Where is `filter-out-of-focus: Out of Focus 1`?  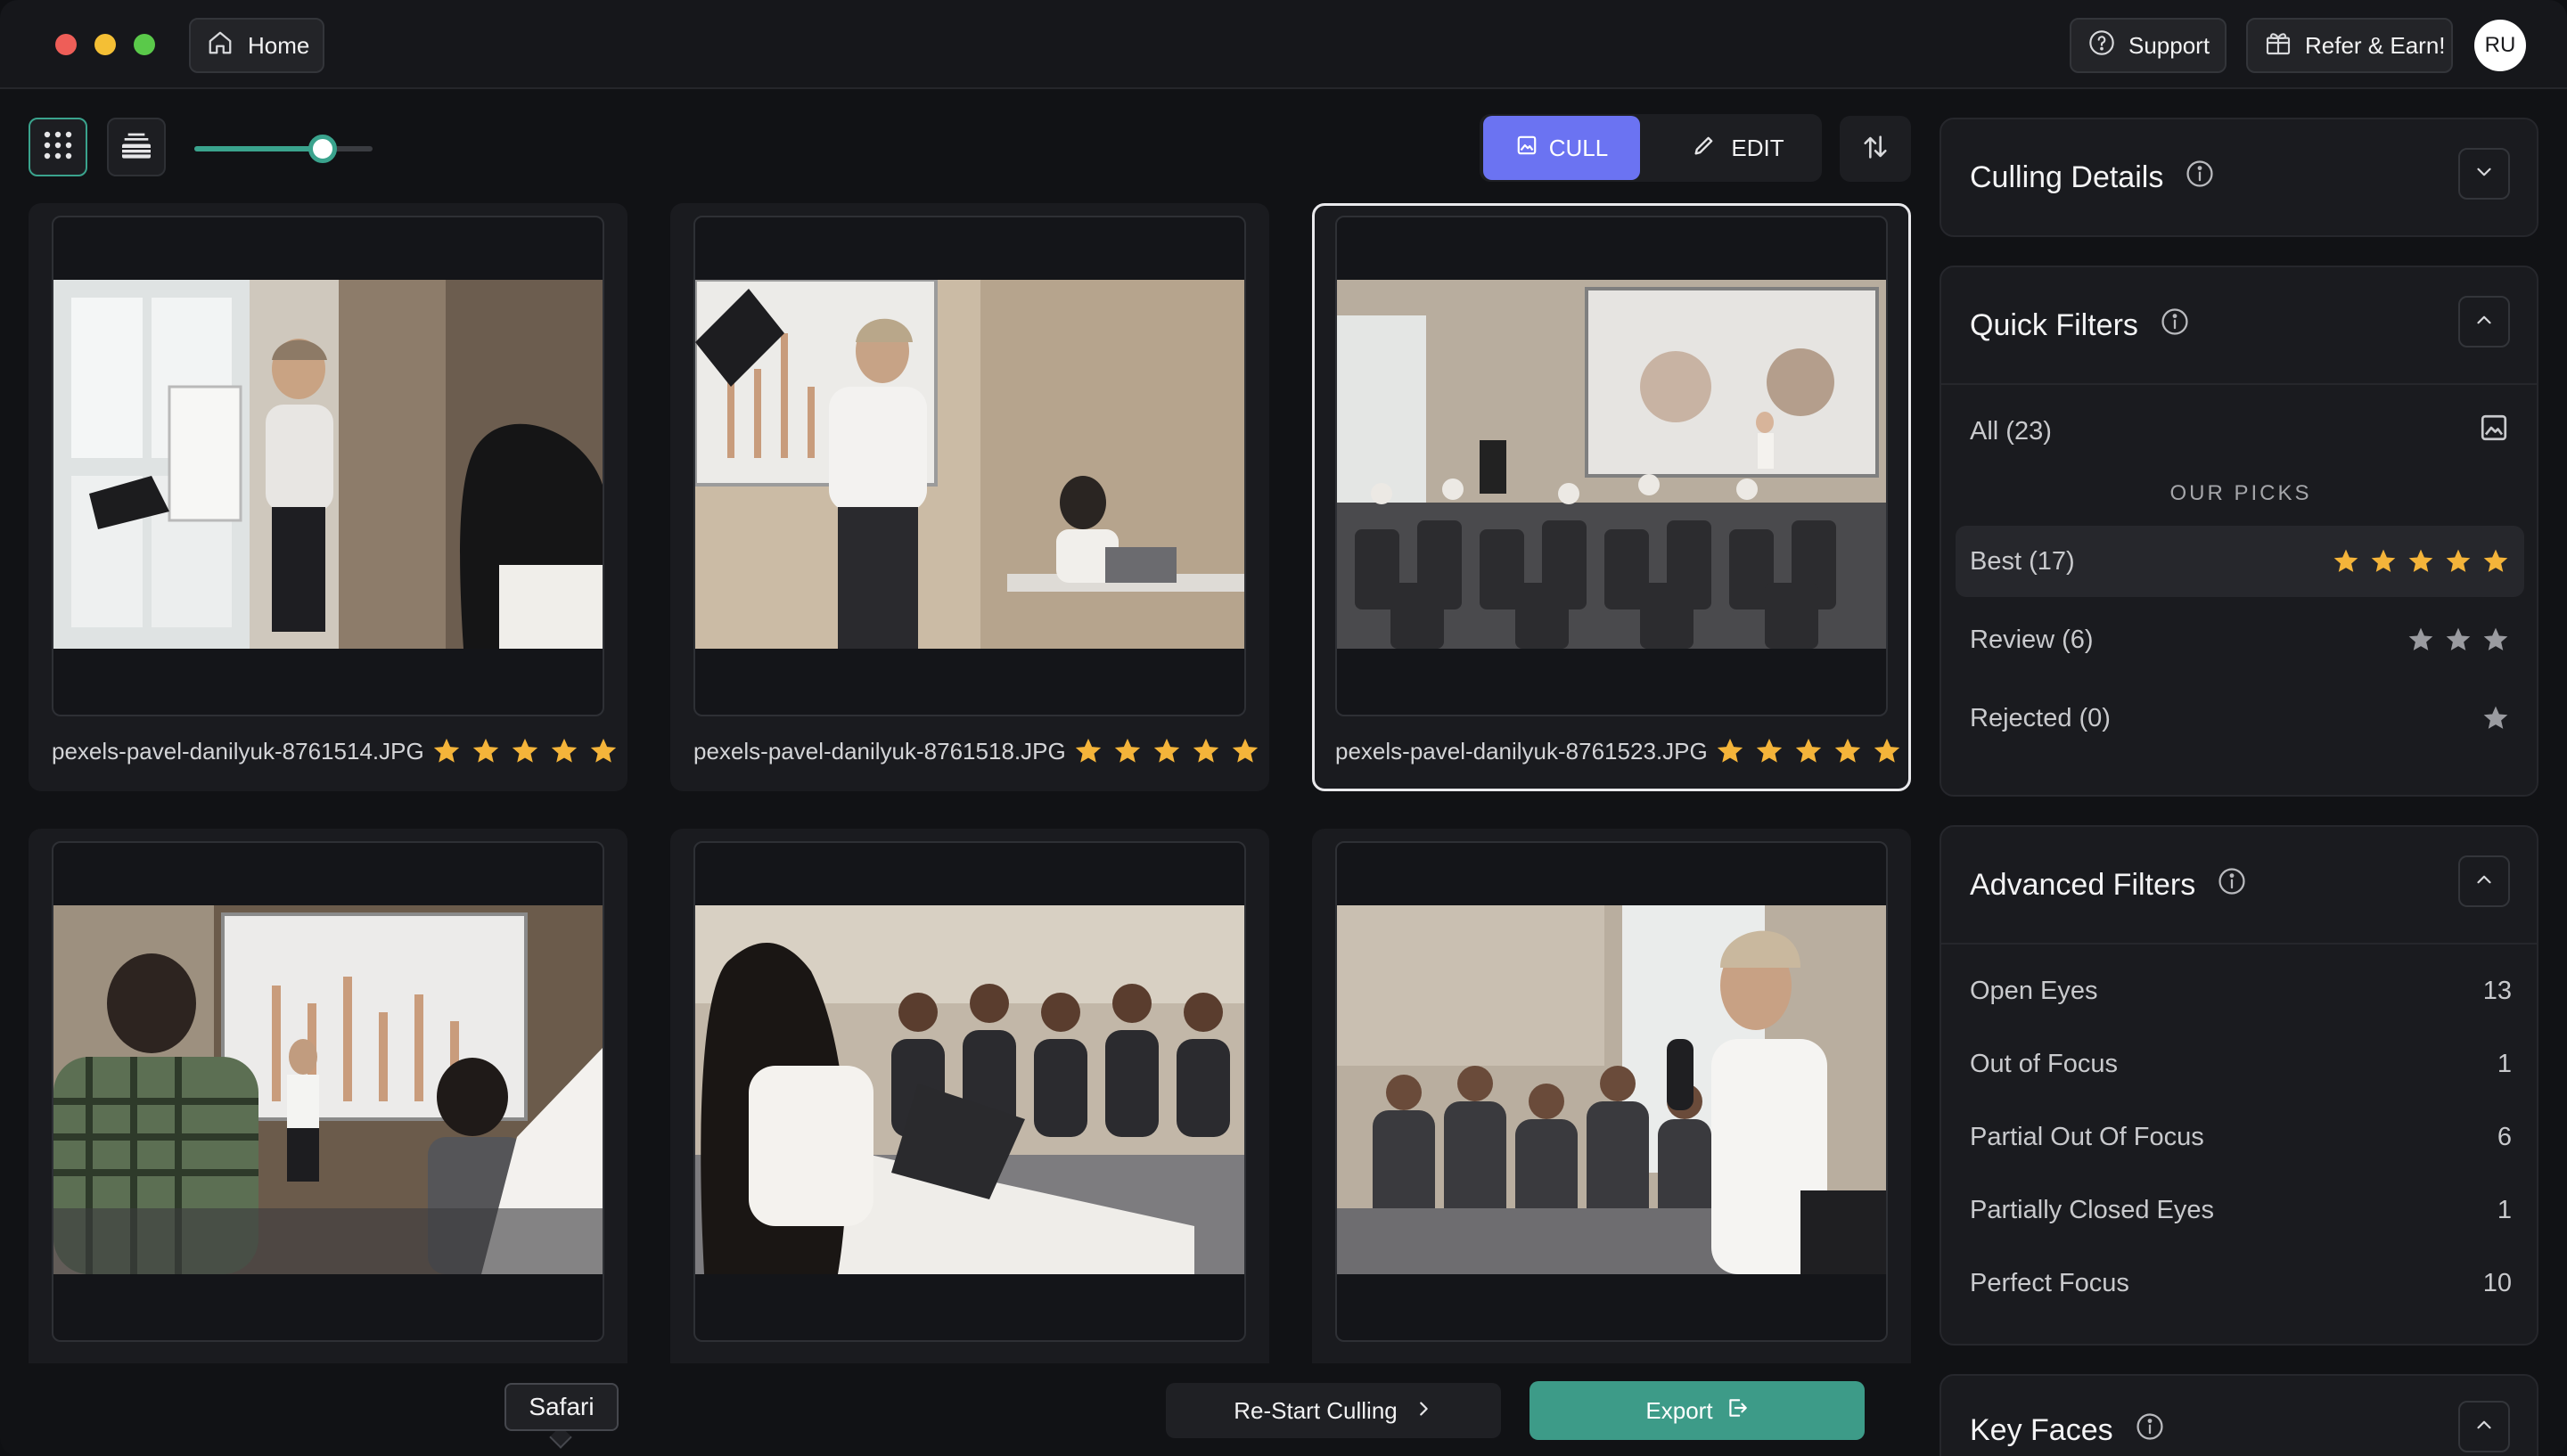 filter-out-of-focus: Out of Focus 1 is located at coordinates (2241, 1064).